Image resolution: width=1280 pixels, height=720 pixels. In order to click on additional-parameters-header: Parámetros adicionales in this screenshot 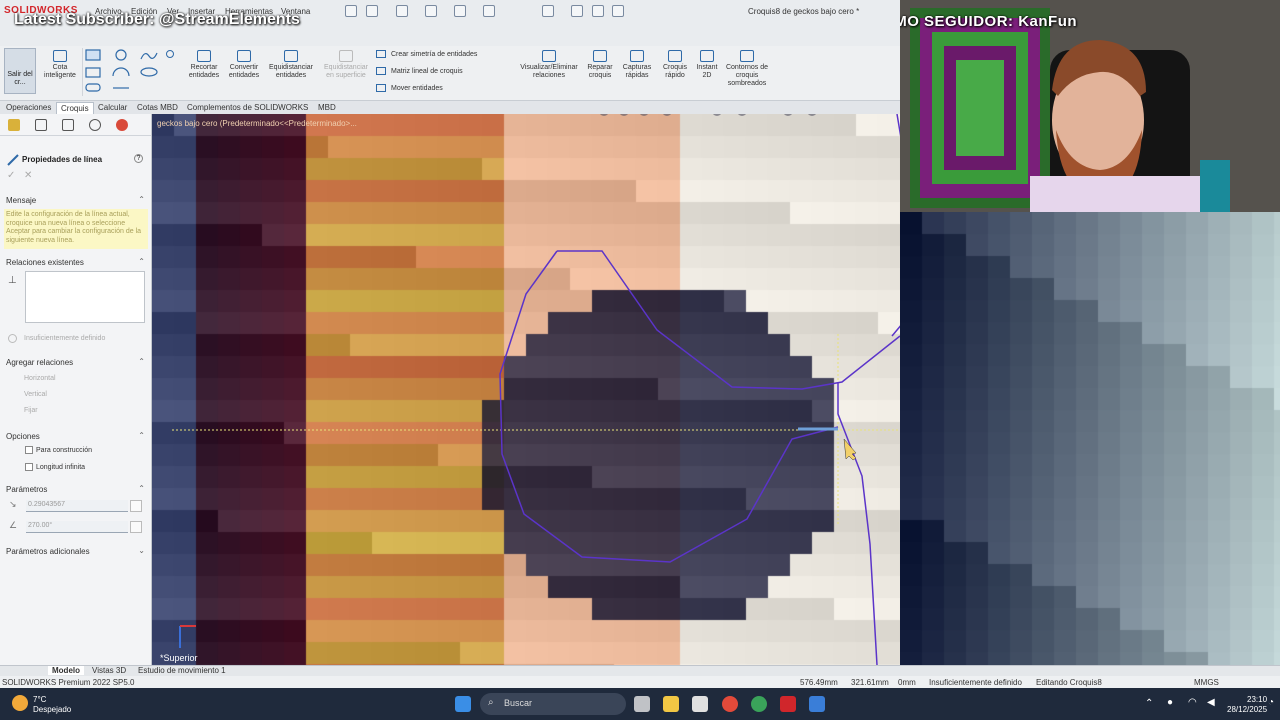, I will do `click(48, 551)`.